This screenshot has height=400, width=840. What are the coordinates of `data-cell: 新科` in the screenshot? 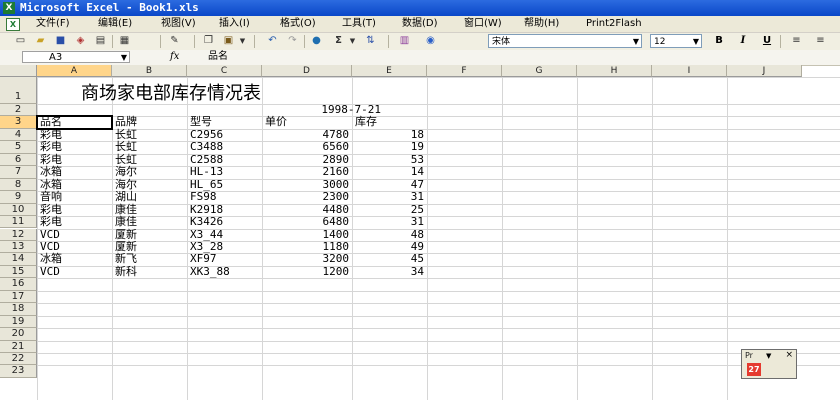 It's located at (149, 271).